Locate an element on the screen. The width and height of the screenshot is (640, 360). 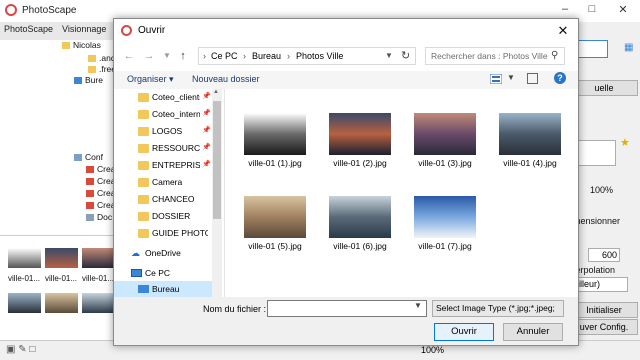
view-icons: ▣ ✎ □ is located at coordinates (20, 349).